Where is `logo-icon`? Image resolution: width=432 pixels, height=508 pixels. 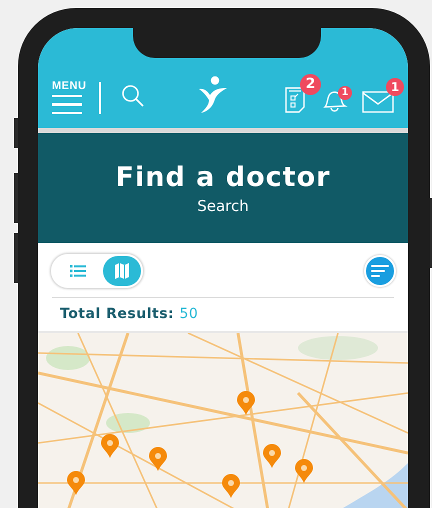
logo-icon is located at coordinates (213, 95).